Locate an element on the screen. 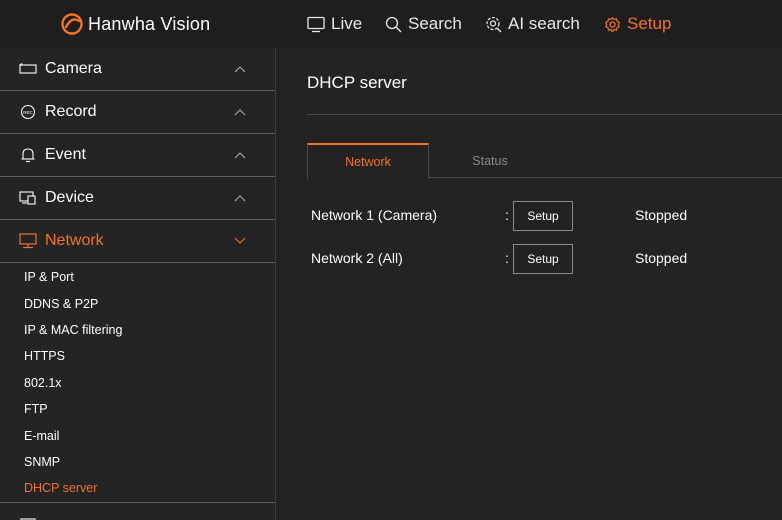 The image size is (782, 520). sidebar-item-email: E-mail is located at coordinates (137, 435).